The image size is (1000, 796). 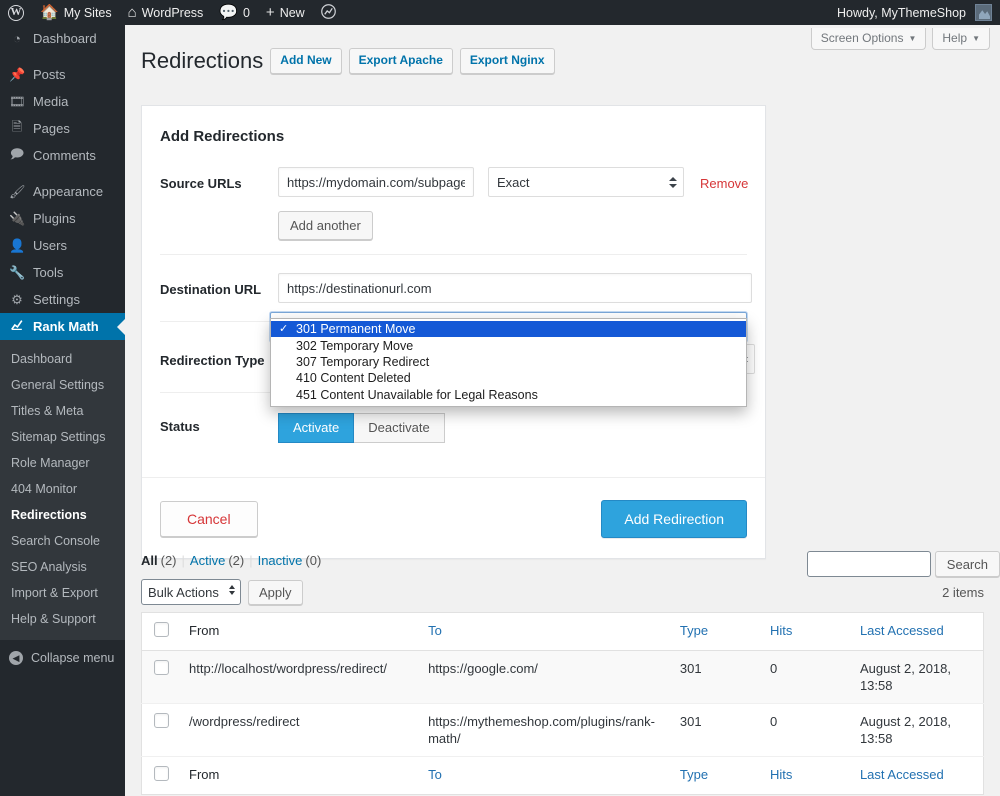 I want to click on view-inactive: Inactive (0), so click(x=290, y=560).